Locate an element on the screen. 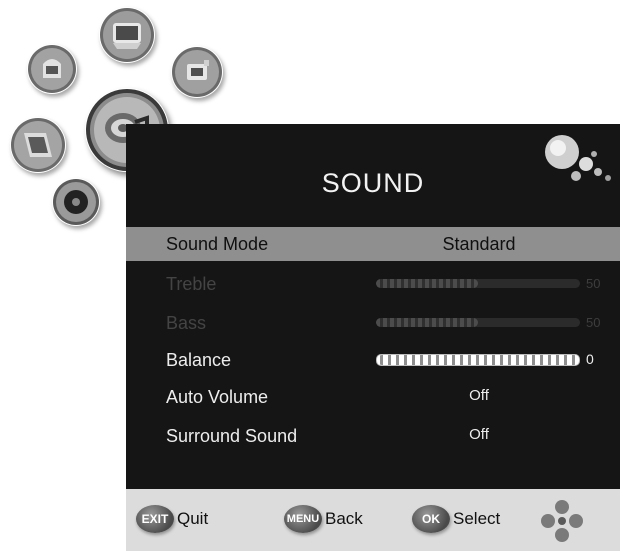 The image size is (631, 551). lock-icon is located at coordinates (76, 202).